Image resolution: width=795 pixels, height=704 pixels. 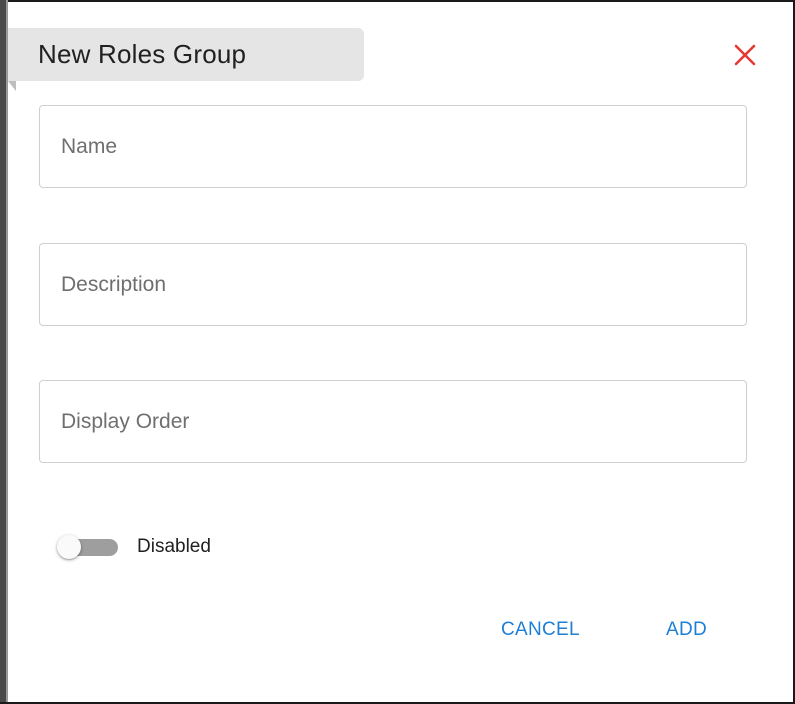 What do you see at coordinates (69, 547) in the screenshot?
I see `toggle-thumb` at bounding box center [69, 547].